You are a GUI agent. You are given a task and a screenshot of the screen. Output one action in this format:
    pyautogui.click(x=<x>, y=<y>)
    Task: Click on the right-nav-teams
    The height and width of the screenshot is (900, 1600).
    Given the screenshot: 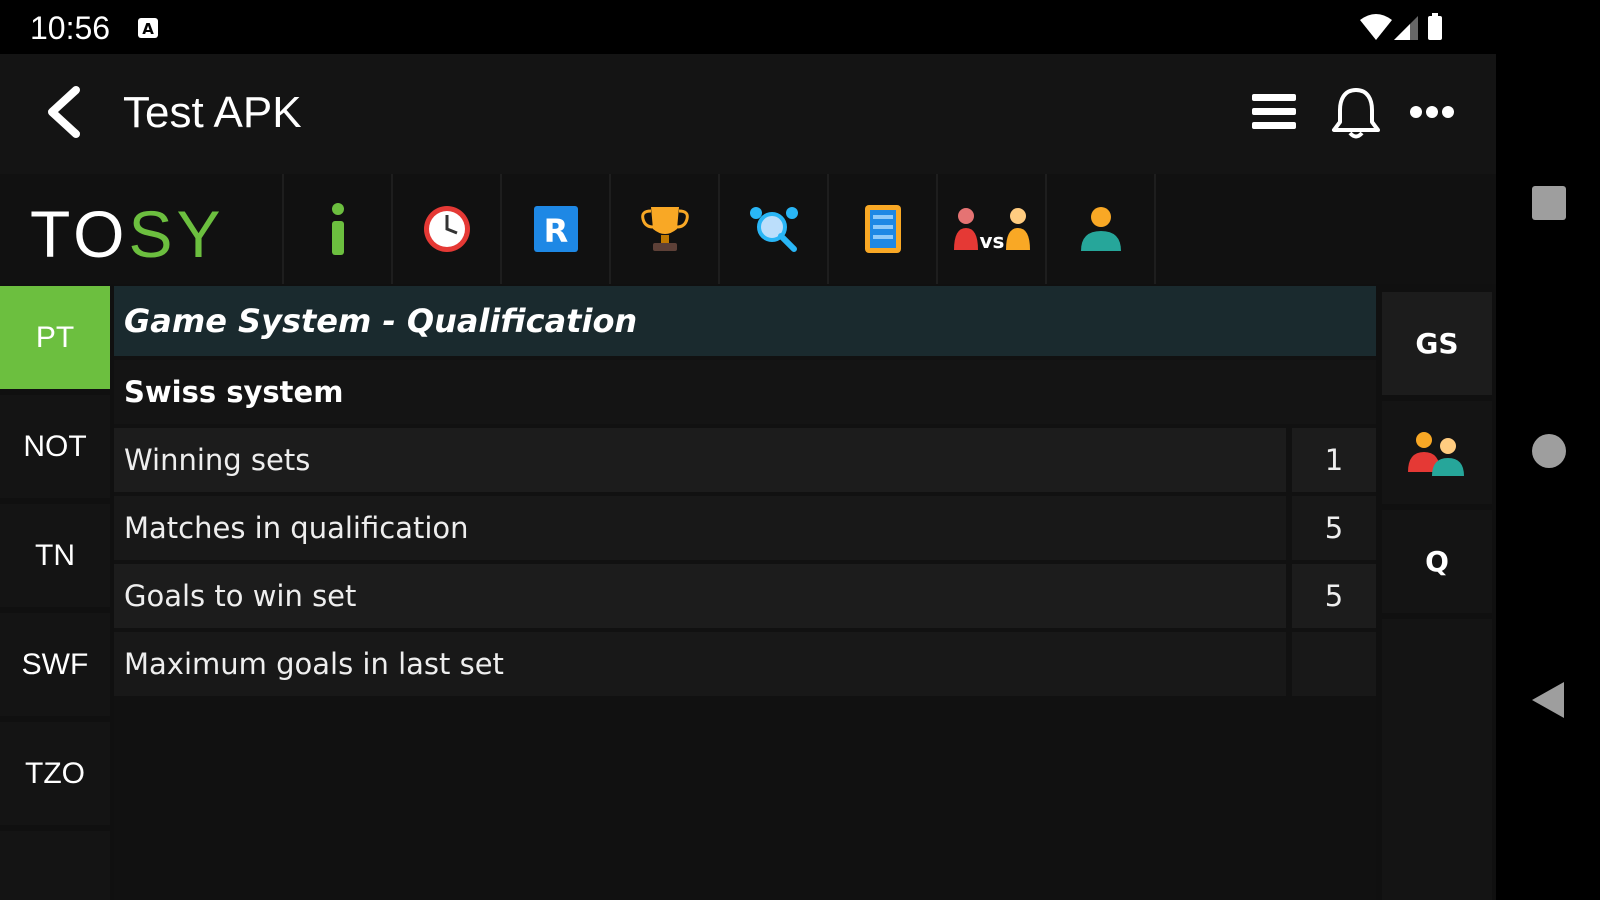 What is the action you would take?
    pyautogui.click(x=1437, y=452)
    